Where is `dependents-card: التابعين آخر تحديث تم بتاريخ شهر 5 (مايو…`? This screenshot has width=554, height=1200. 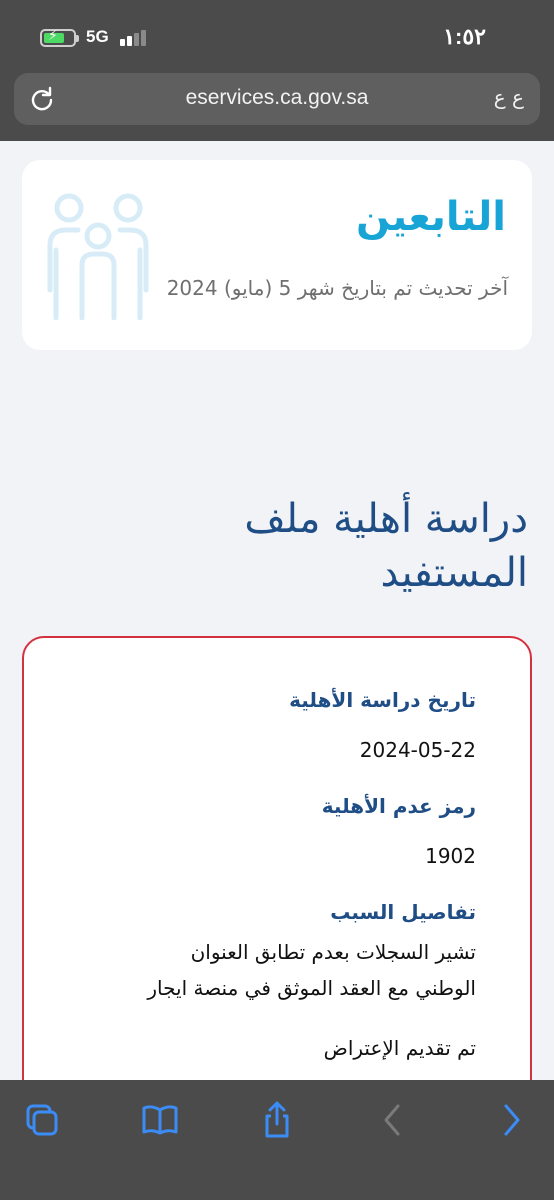 dependents-card: التابعين آخر تحديث تم بتاريخ شهر 5 (مايو… is located at coordinates (277, 255).